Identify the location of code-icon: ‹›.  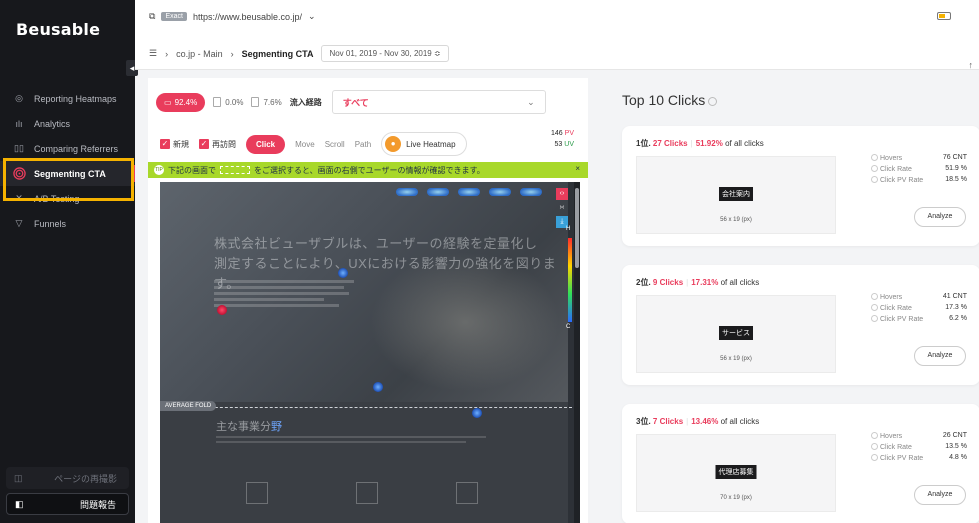
(562, 194).